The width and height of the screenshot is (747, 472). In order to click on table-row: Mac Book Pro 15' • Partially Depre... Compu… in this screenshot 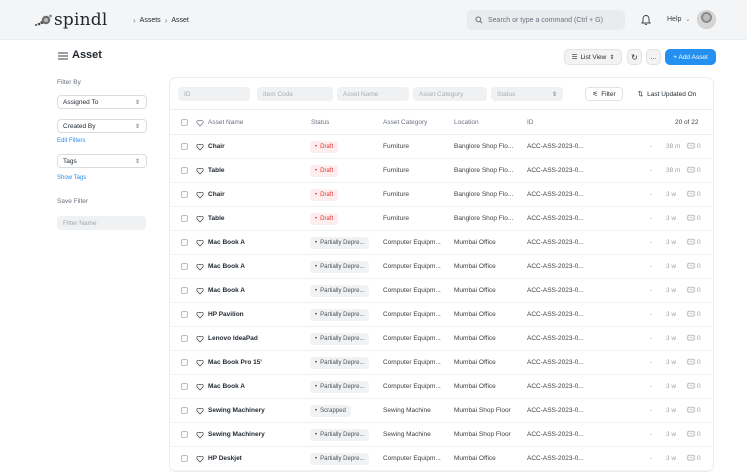, I will do `click(441, 363)`.